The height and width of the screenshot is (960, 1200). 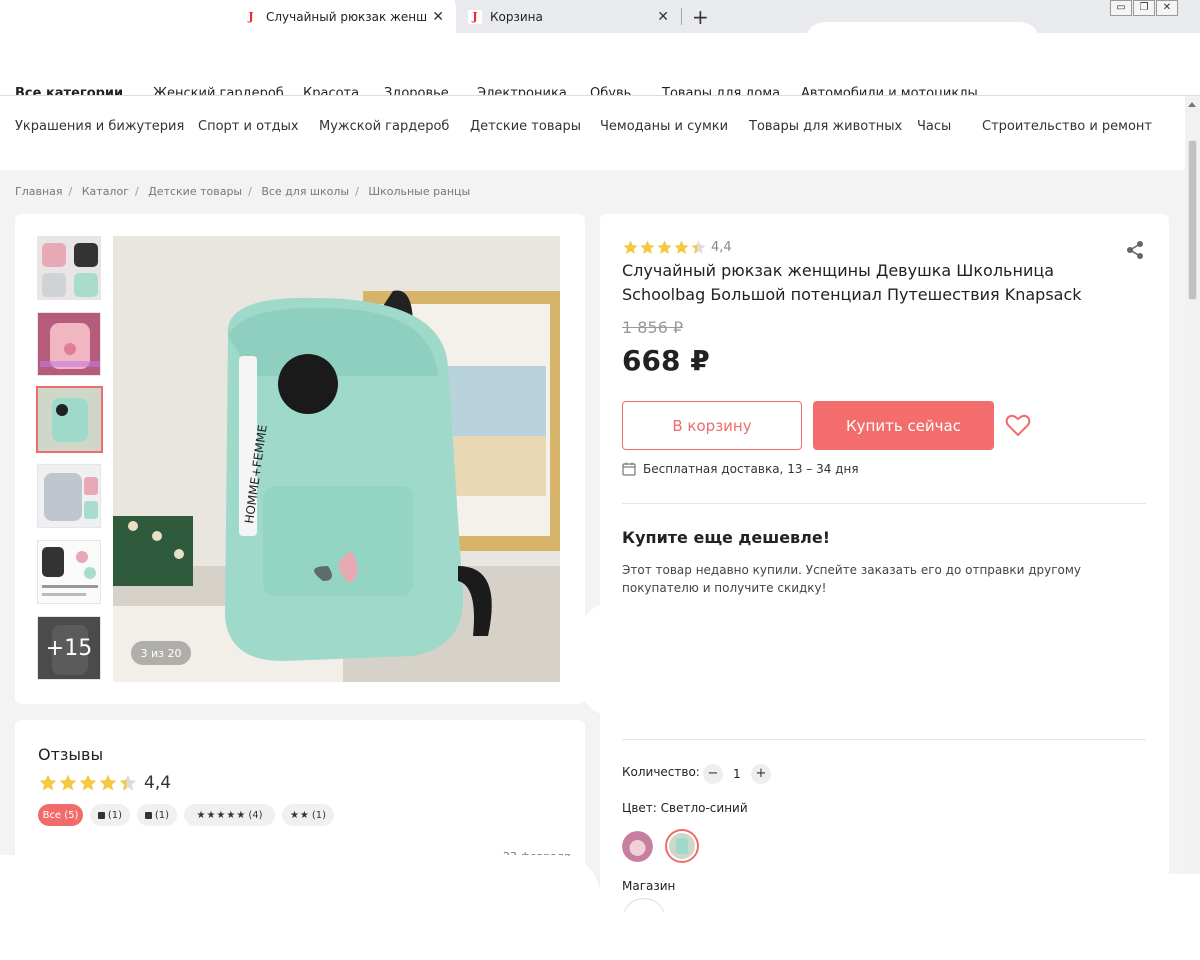 What do you see at coordinates (1192, 220) in the screenshot?
I see `scroll-thumb` at bounding box center [1192, 220].